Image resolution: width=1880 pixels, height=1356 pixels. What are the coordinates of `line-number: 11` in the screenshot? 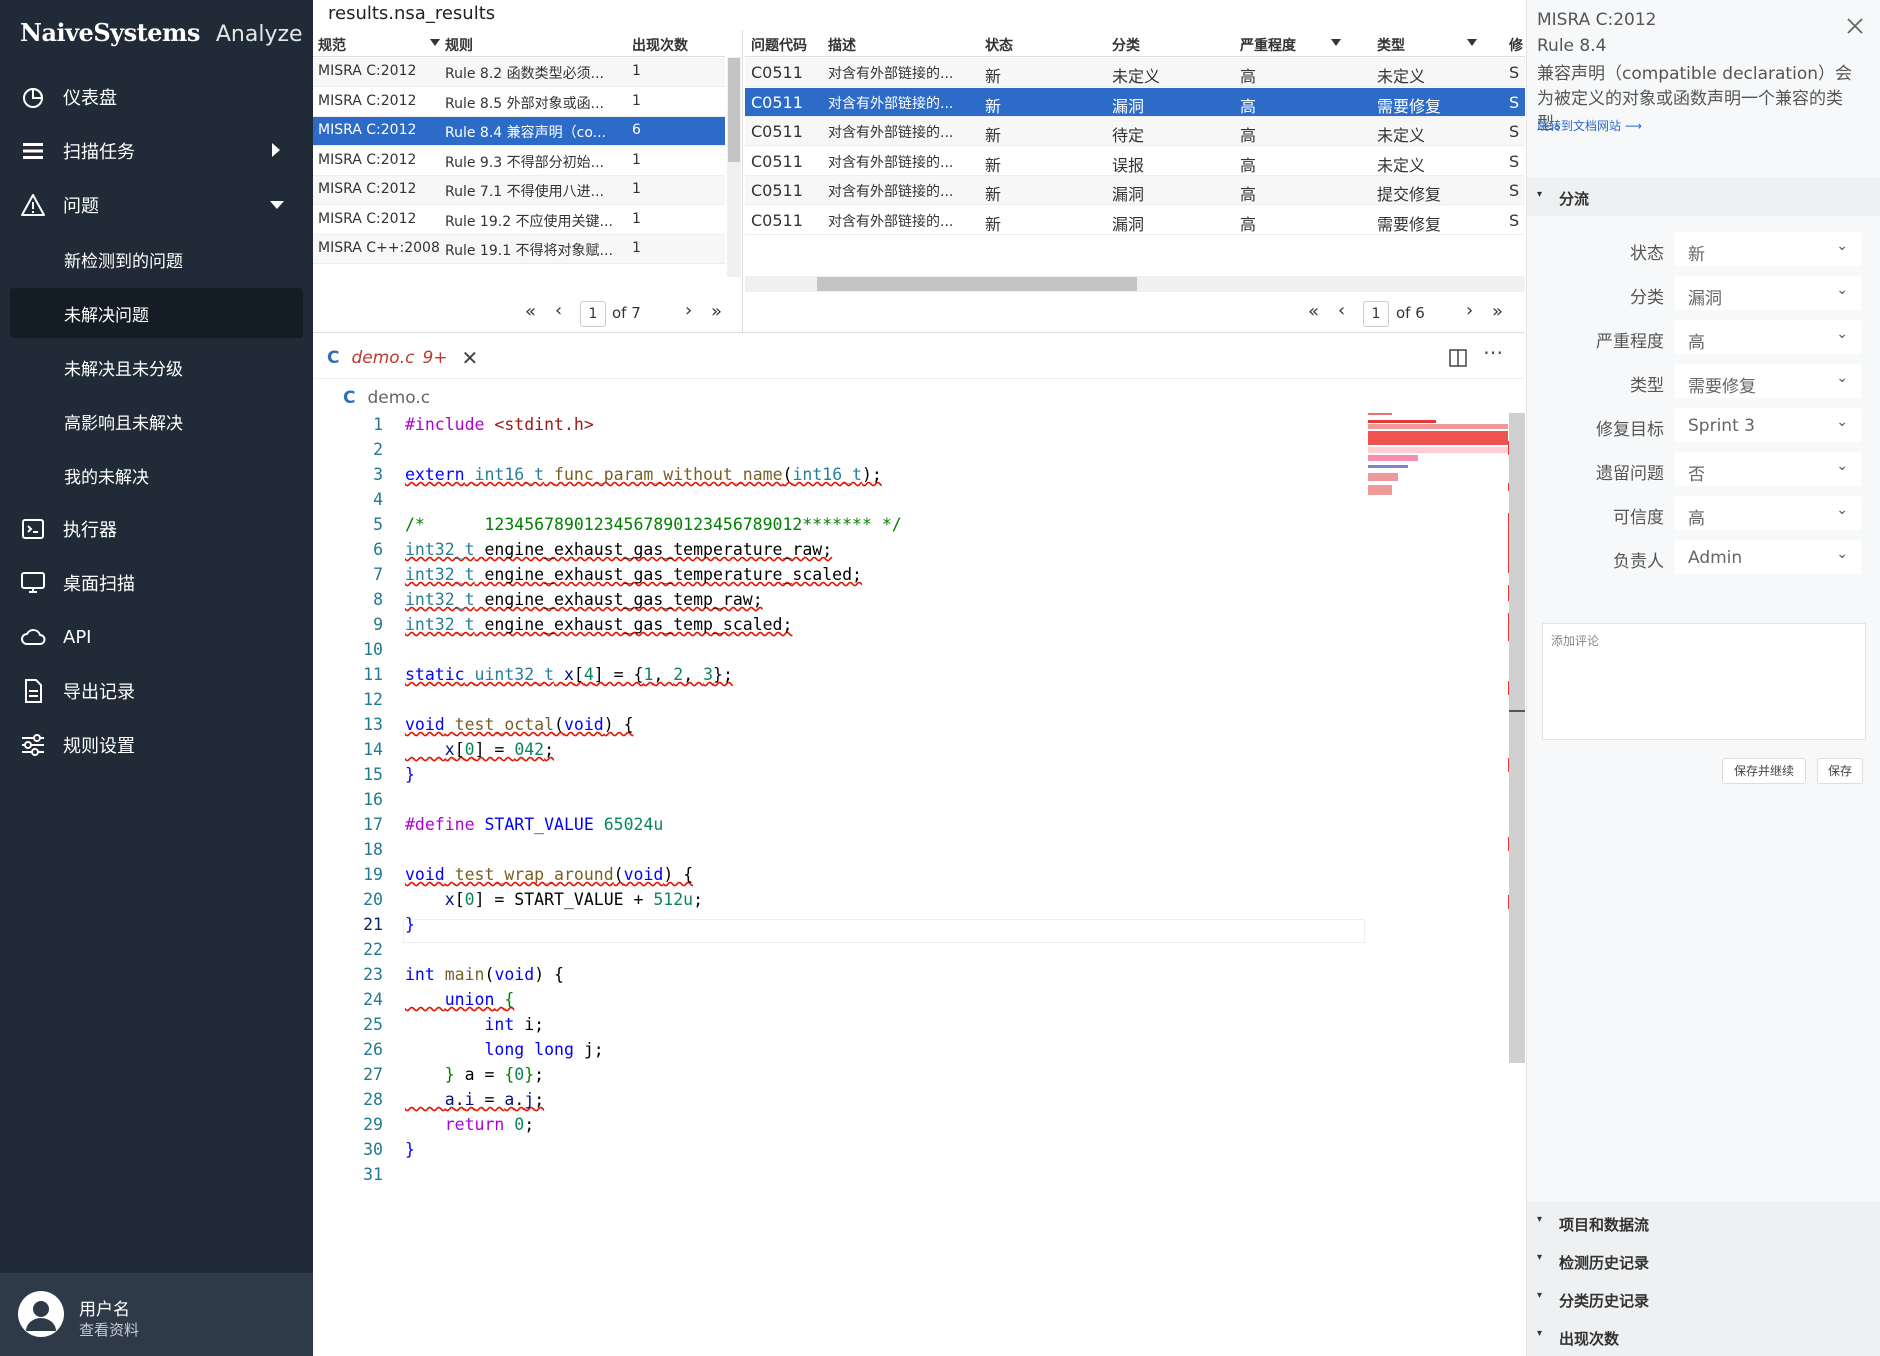 It's located at (373, 674).